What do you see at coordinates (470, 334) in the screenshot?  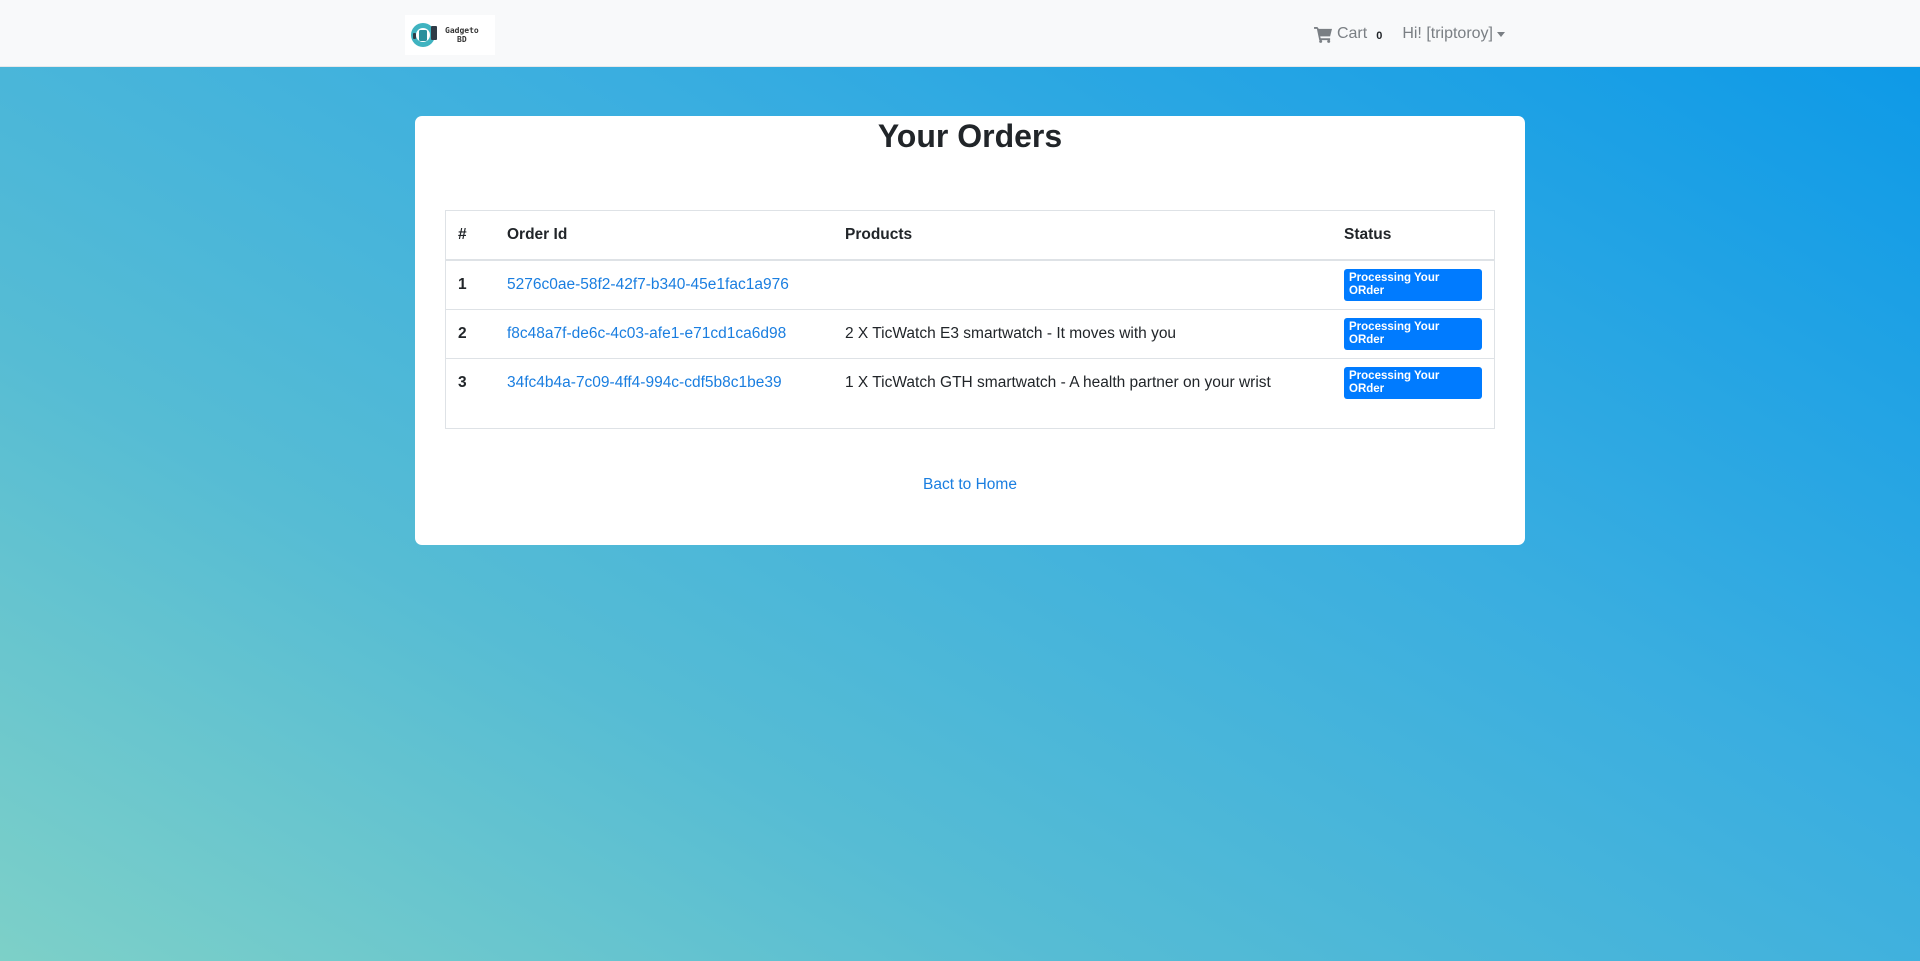 I see `row-index: 2` at bounding box center [470, 334].